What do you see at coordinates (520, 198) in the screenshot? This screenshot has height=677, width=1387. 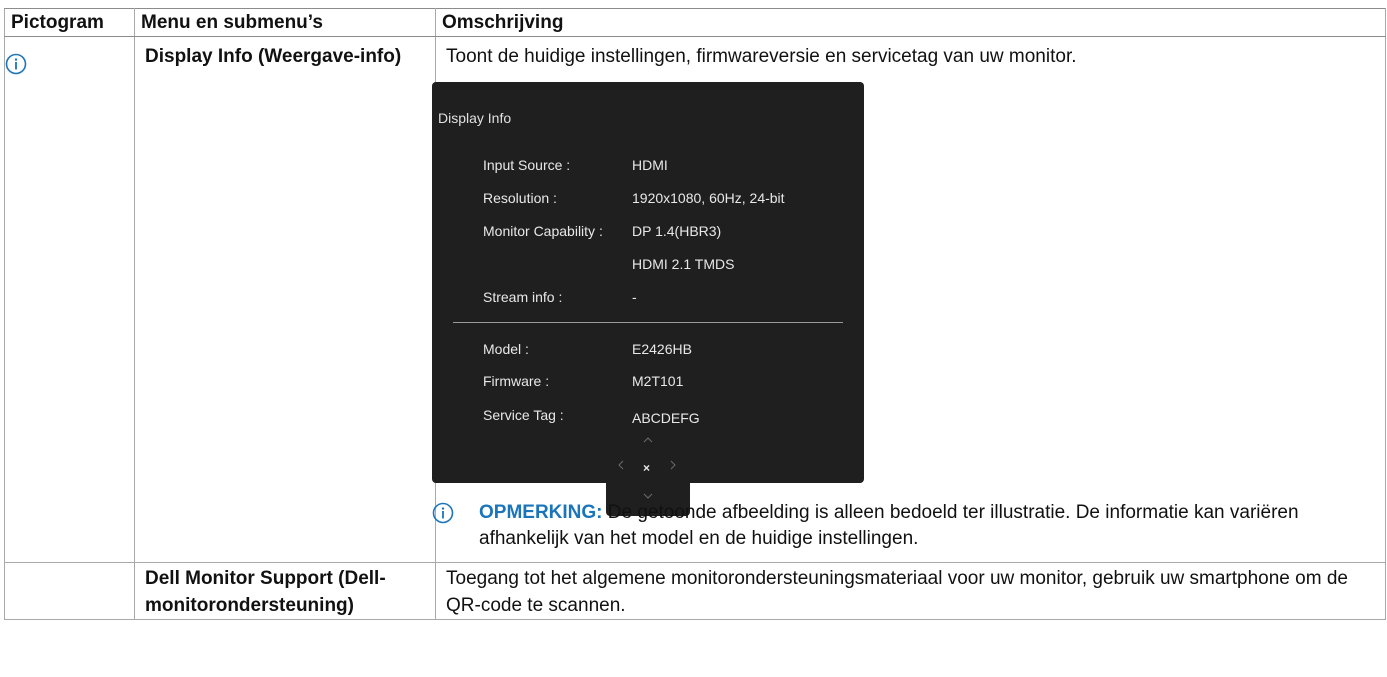 I see `osd-label: Resolution :` at bounding box center [520, 198].